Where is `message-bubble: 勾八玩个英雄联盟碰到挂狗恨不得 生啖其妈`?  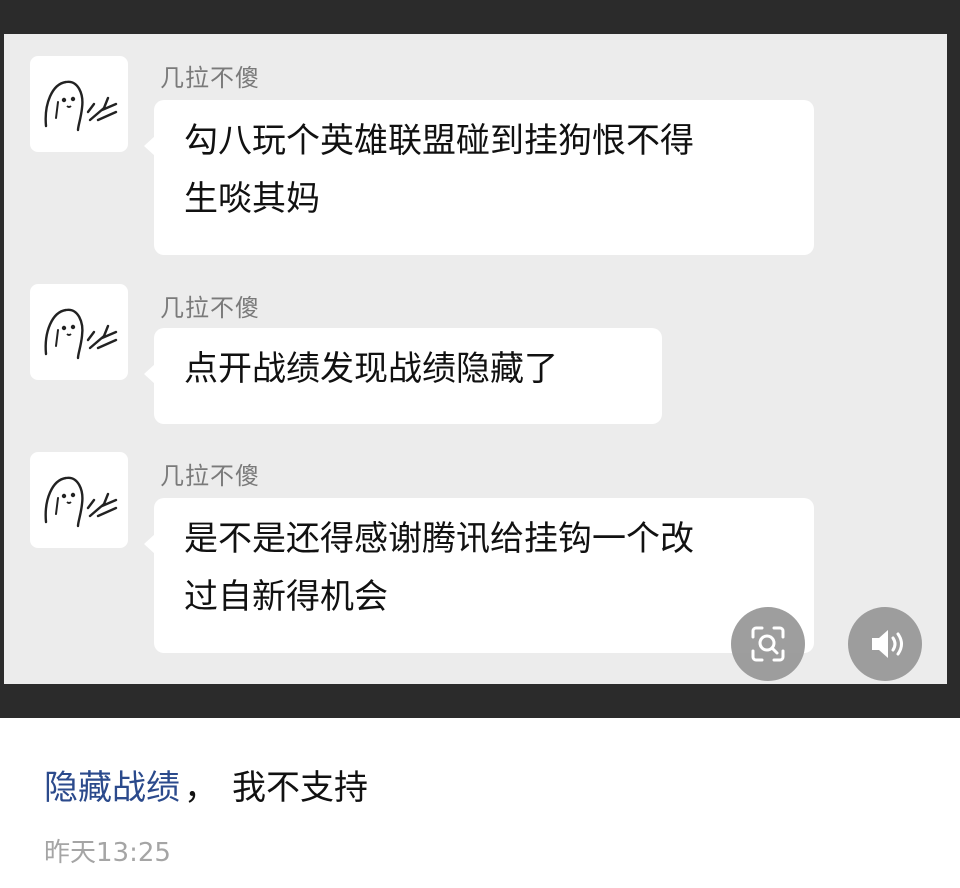
message-bubble: 勾八玩个英雄联盟碰到挂狗恨不得 生啖其妈 is located at coordinates (479, 177).